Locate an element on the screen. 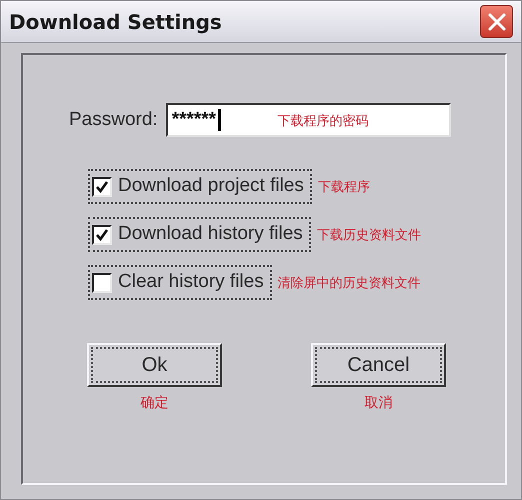  ok-button: Ok is located at coordinates (154, 365).